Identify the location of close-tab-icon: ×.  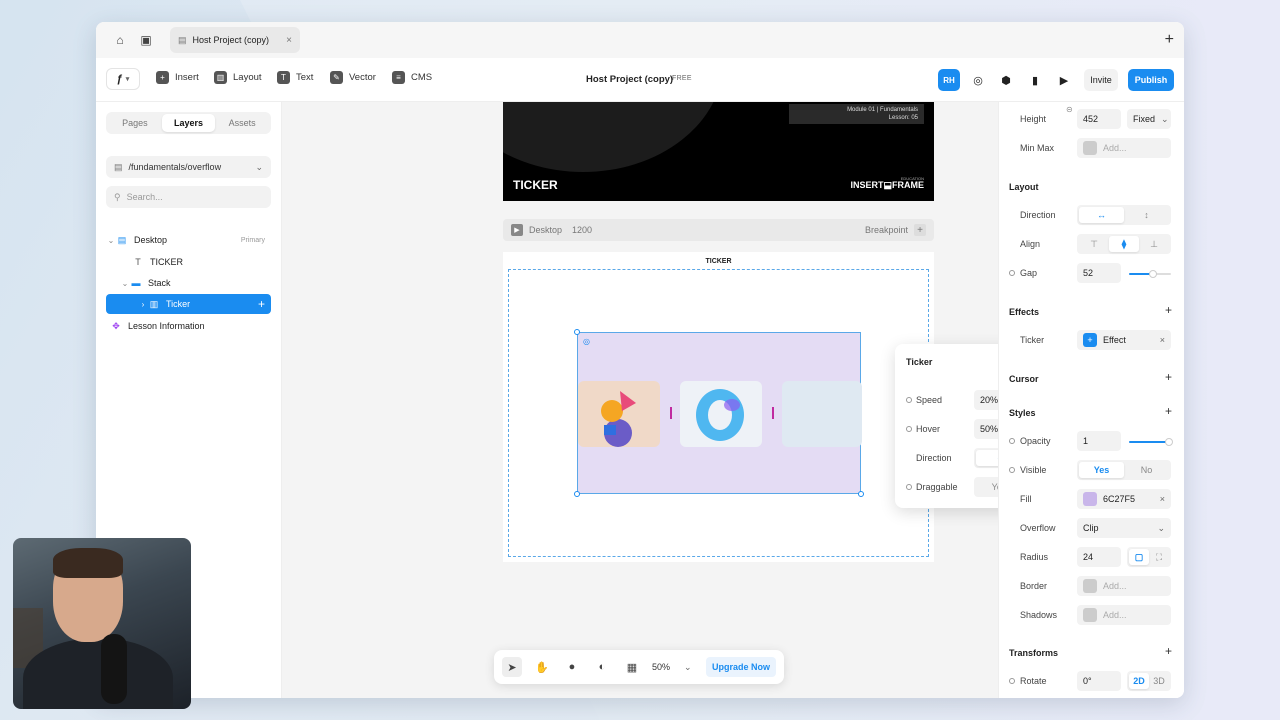
(289, 40).